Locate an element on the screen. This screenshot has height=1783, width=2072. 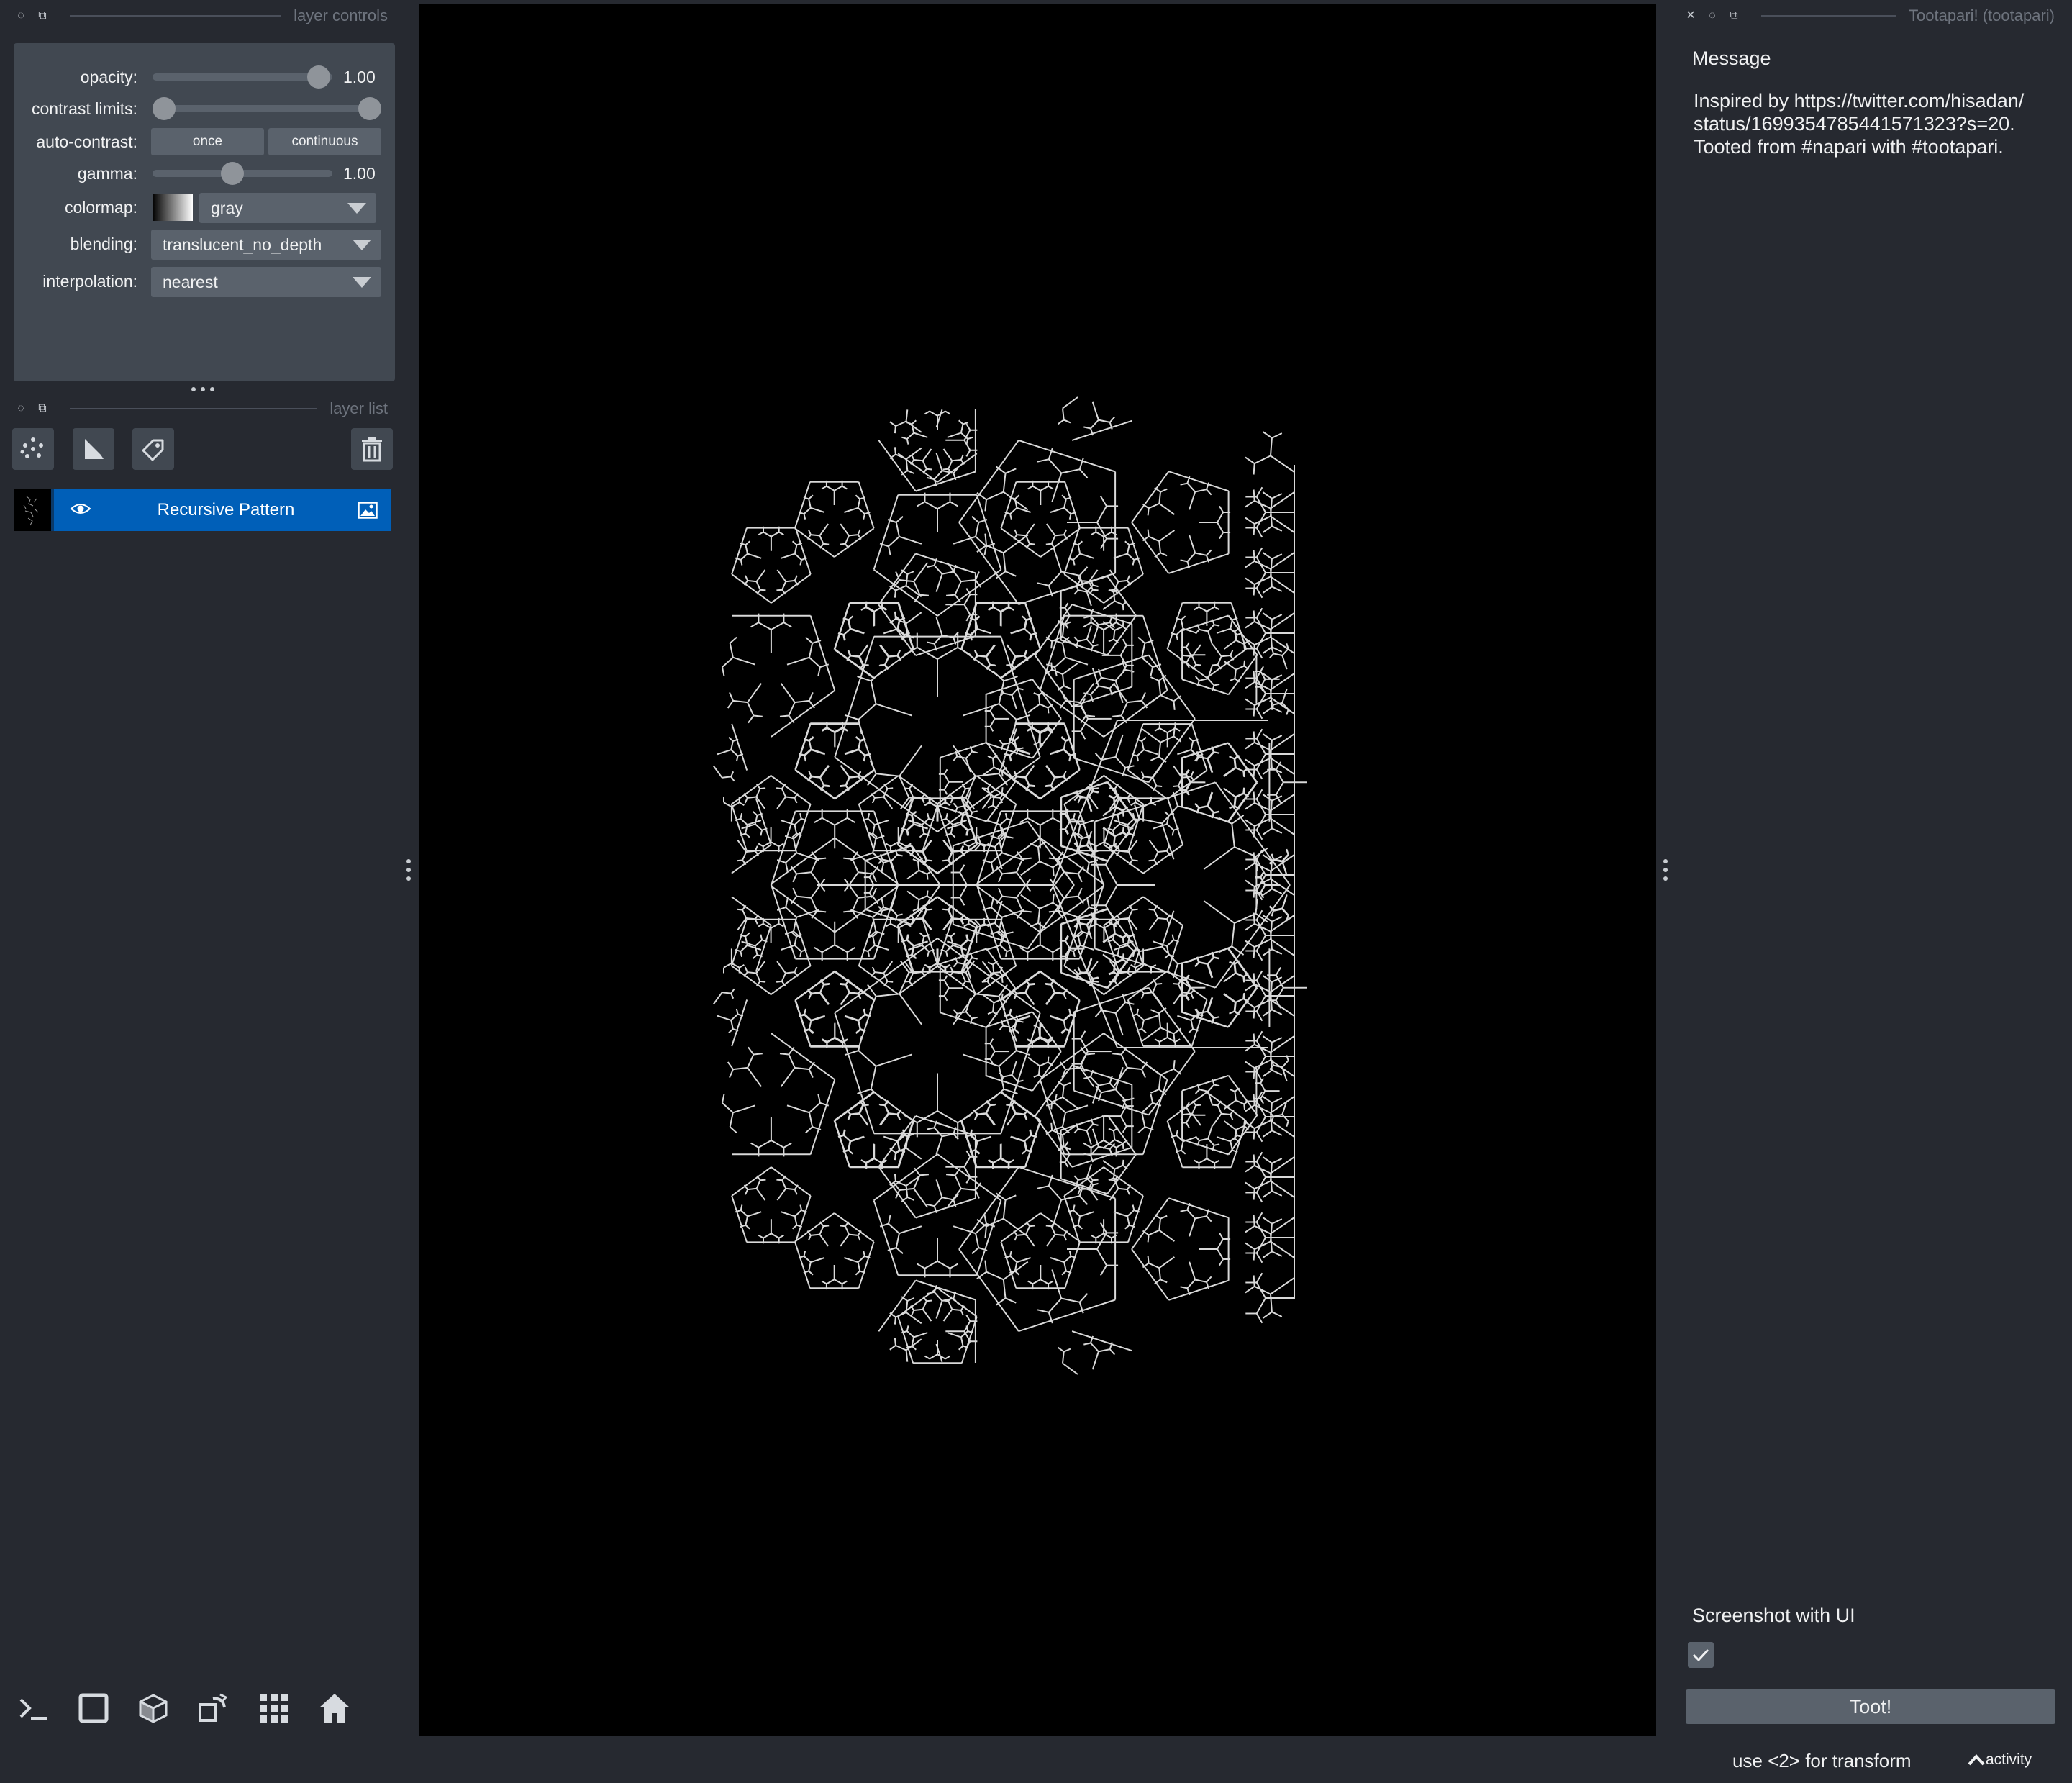
grid-icon is located at coordinates (274, 1708).